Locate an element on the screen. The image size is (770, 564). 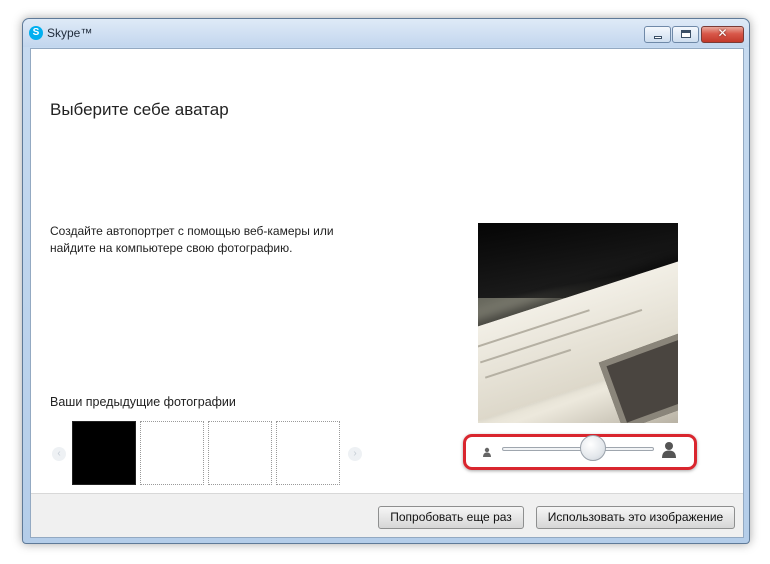
close-button: ✕ is located at coordinates (722, 34).